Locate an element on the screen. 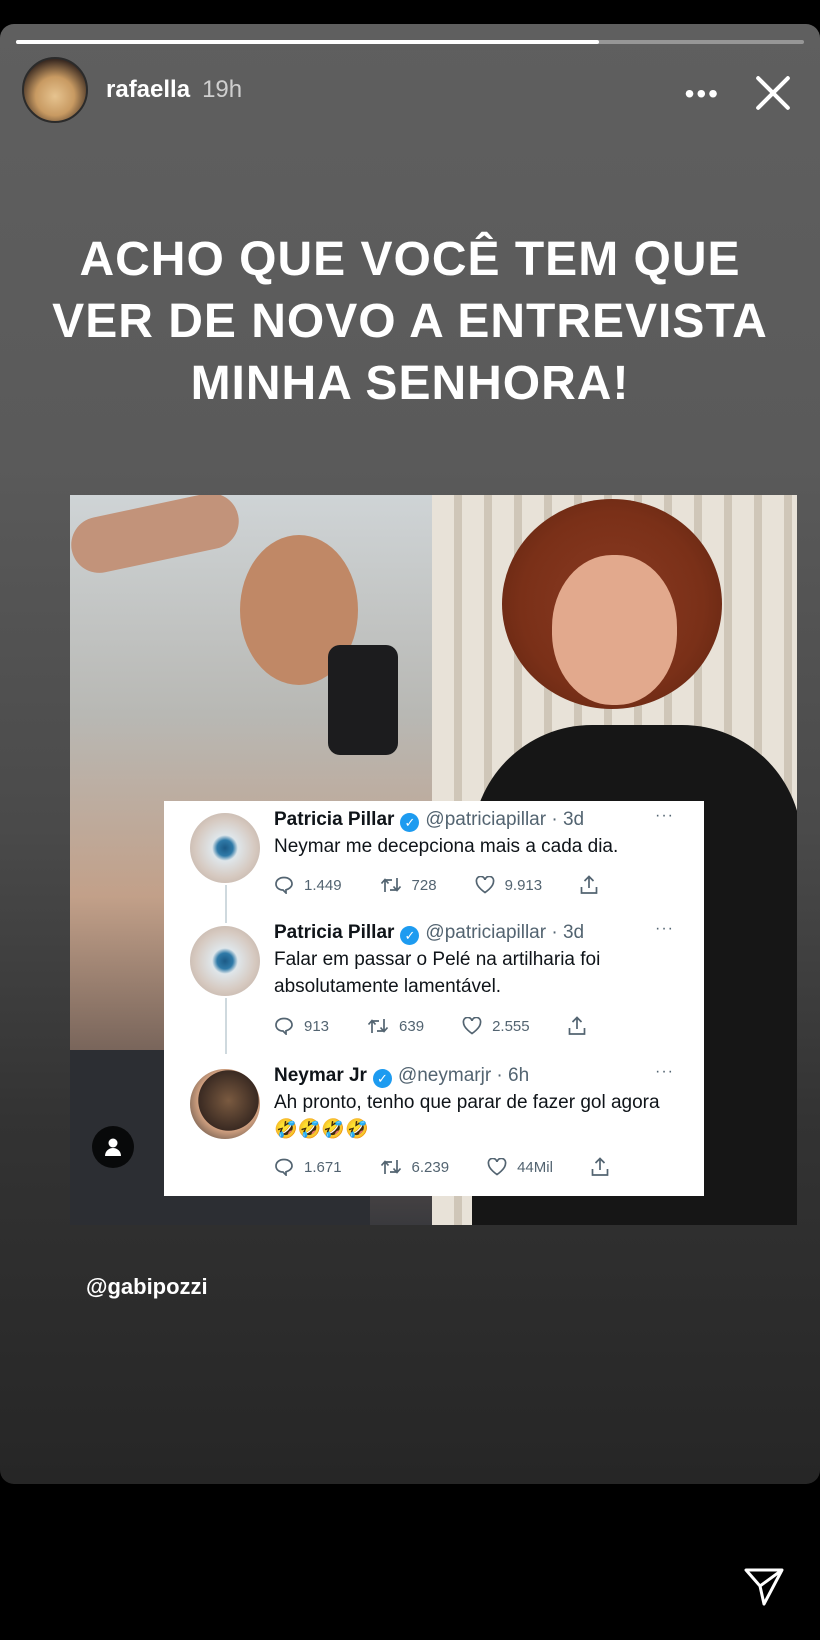 The image size is (820, 1640). story-progress-fill is located at coordinates (308, 42).